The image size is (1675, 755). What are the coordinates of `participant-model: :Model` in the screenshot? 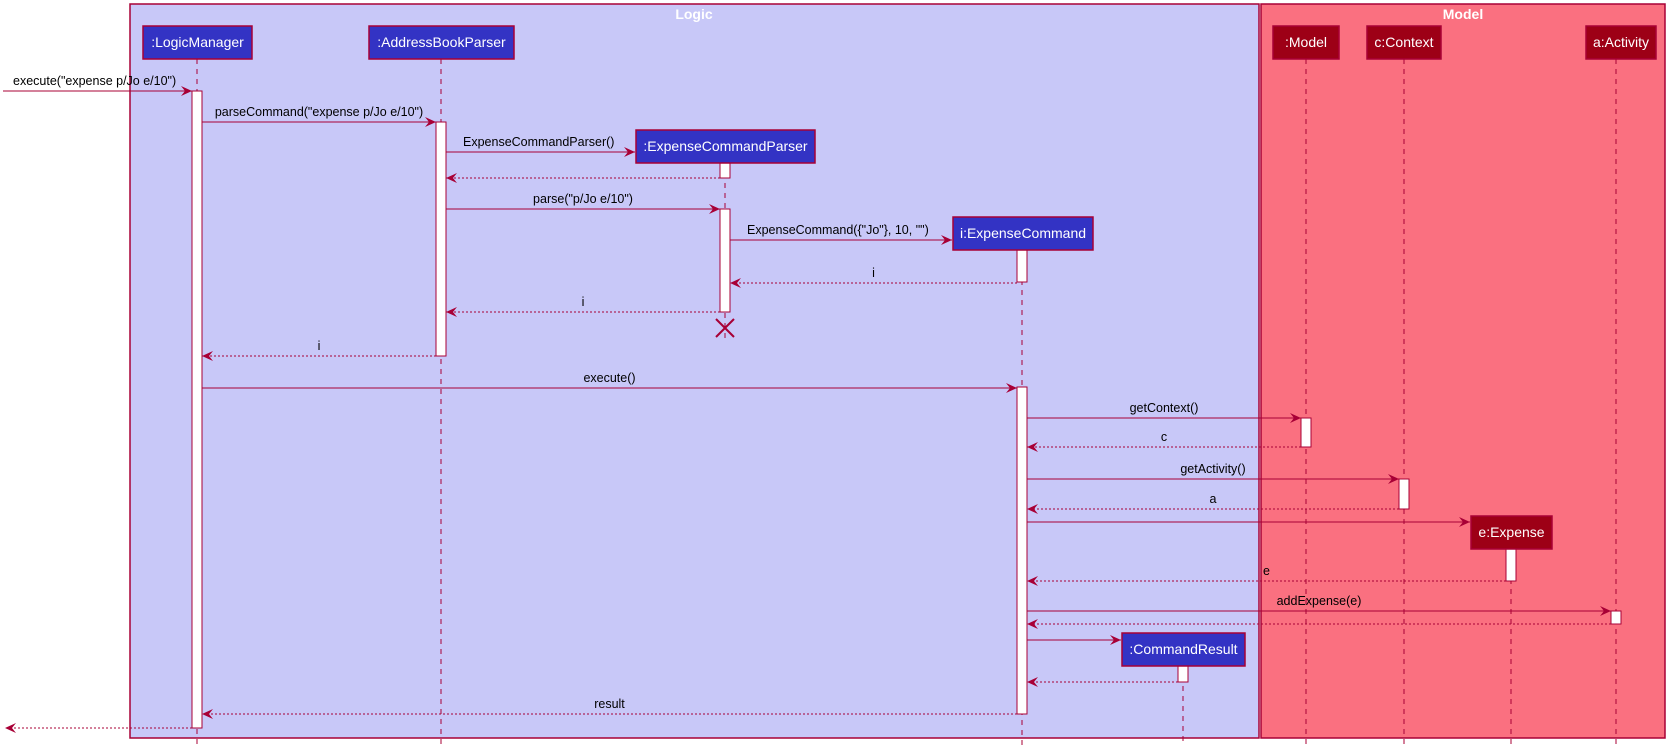 It's located at (1306, 42).